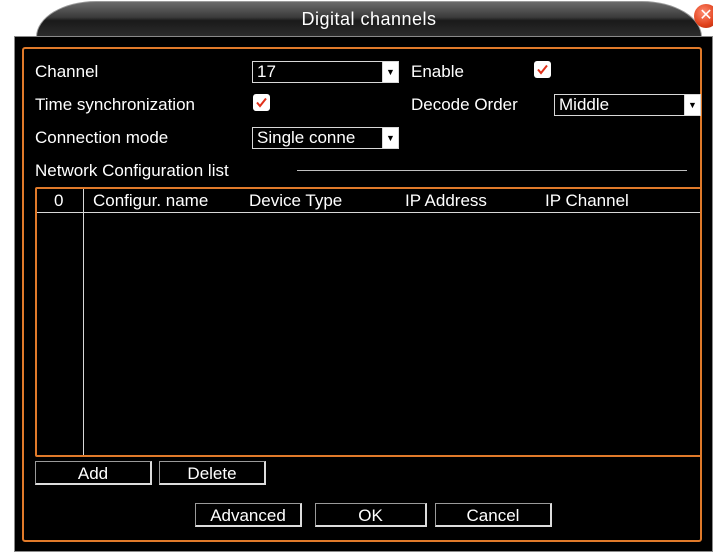 The height and width of the screenshot is (558, 713). What do you see at coordinates (83, 322) in the screenshot?
I see `column-divider` at bounding box center [83, 322].